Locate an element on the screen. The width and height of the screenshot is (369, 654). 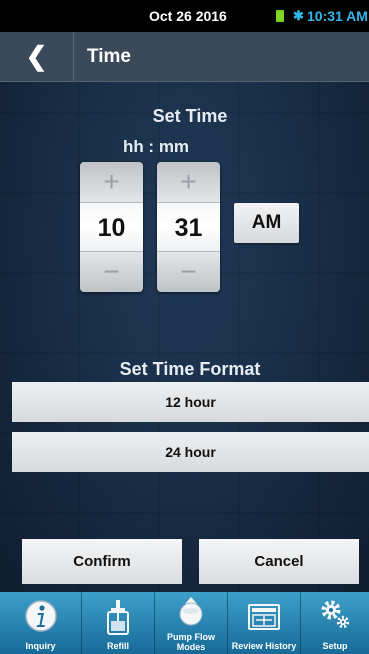
page-title: Time is located at coordinates (109, 56).